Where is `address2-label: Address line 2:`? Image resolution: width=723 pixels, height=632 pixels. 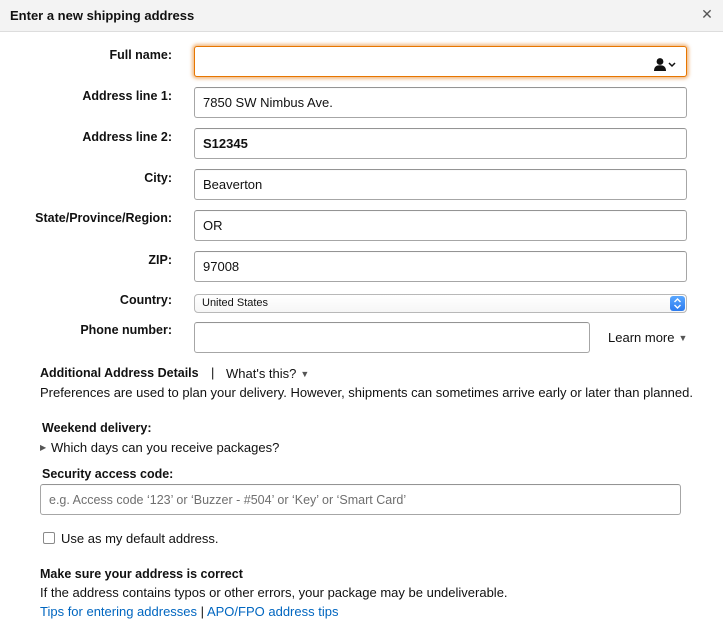
address2-label: Address line 2: is located at coordinates (127, 137).